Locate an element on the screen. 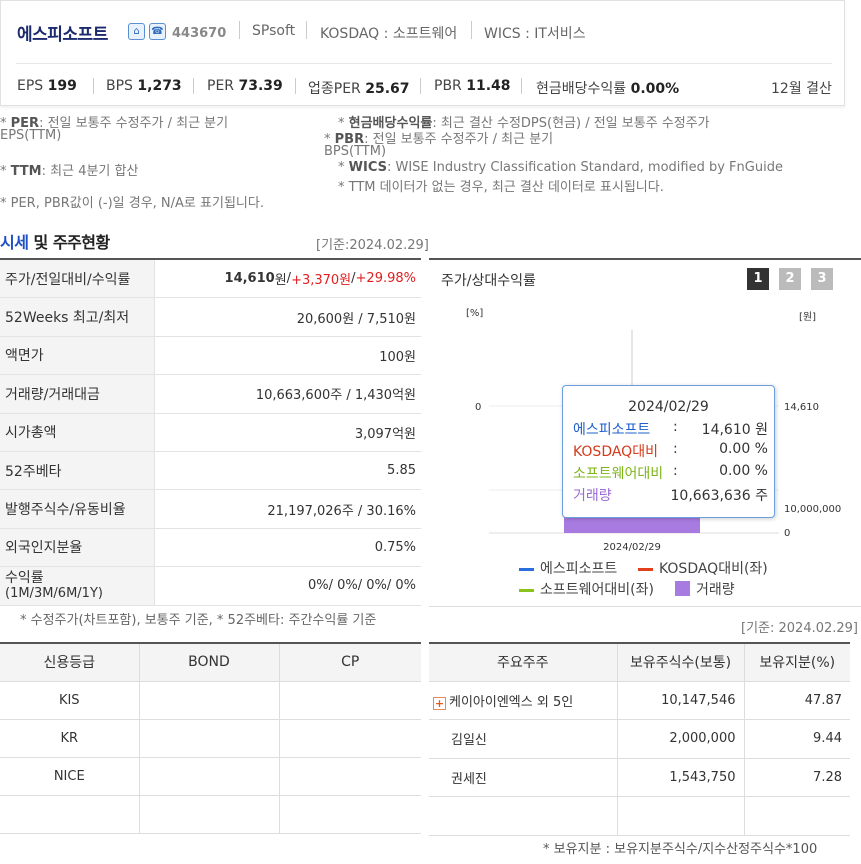 This screenshot has width=861, height=864. row-label: 52주베타 is located at coordinates (77, 470).